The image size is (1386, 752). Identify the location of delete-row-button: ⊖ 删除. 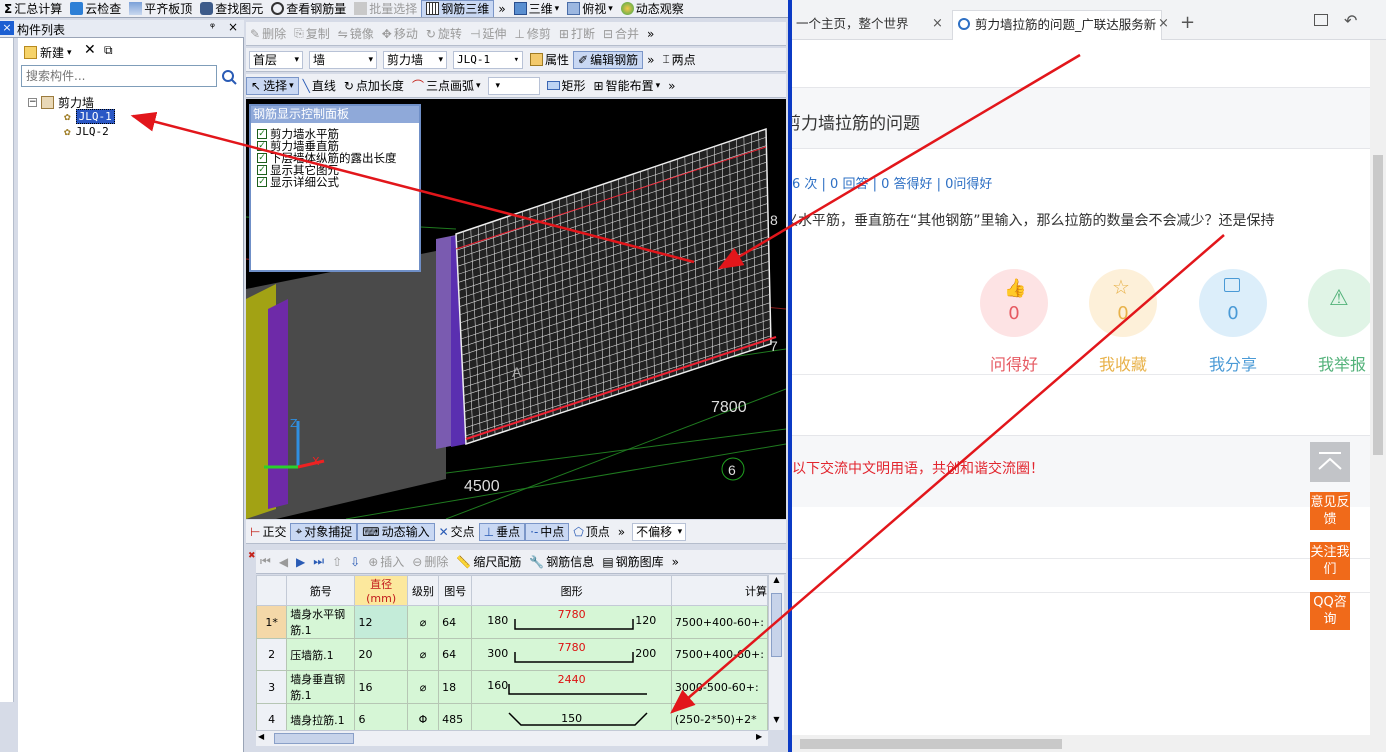
(430, 562).